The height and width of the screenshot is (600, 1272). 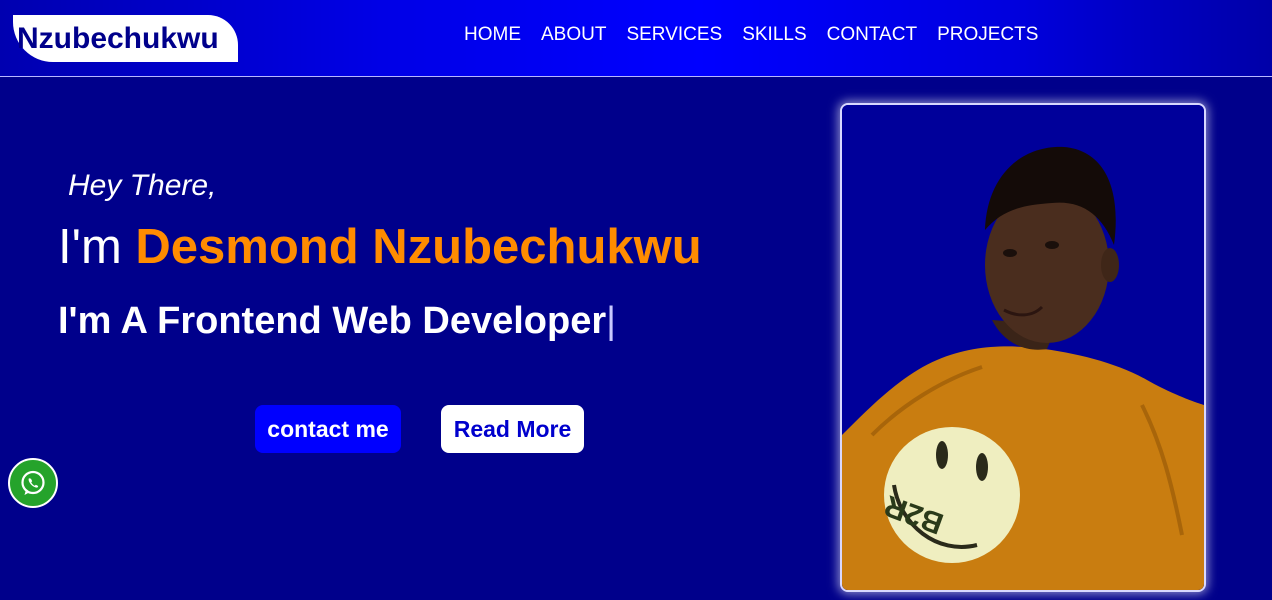 I want to click on nav-projects: PROJECTS, so click(x=987, y=35).